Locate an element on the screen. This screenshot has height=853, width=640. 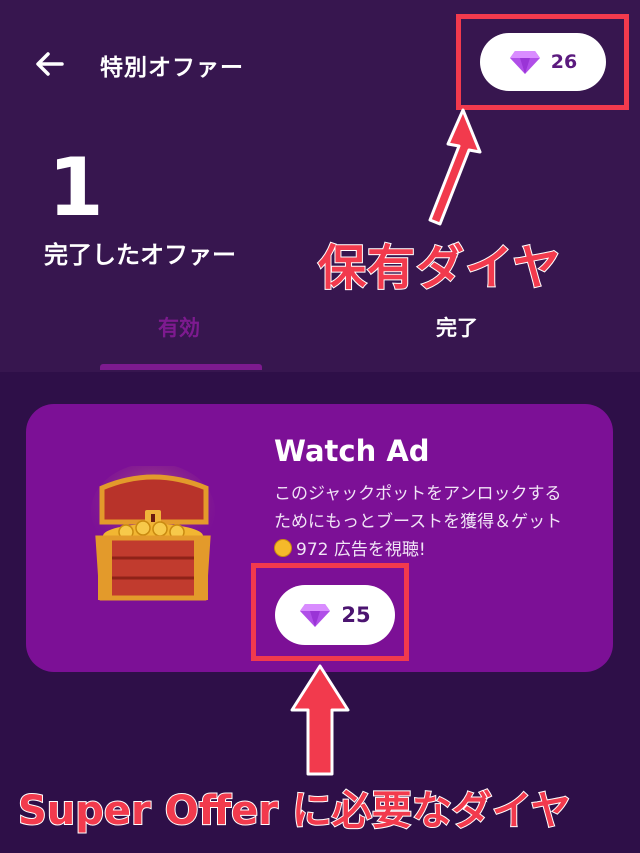
offer-description-line3-text: 広告を視聴! is located at coordinates (379, 550).